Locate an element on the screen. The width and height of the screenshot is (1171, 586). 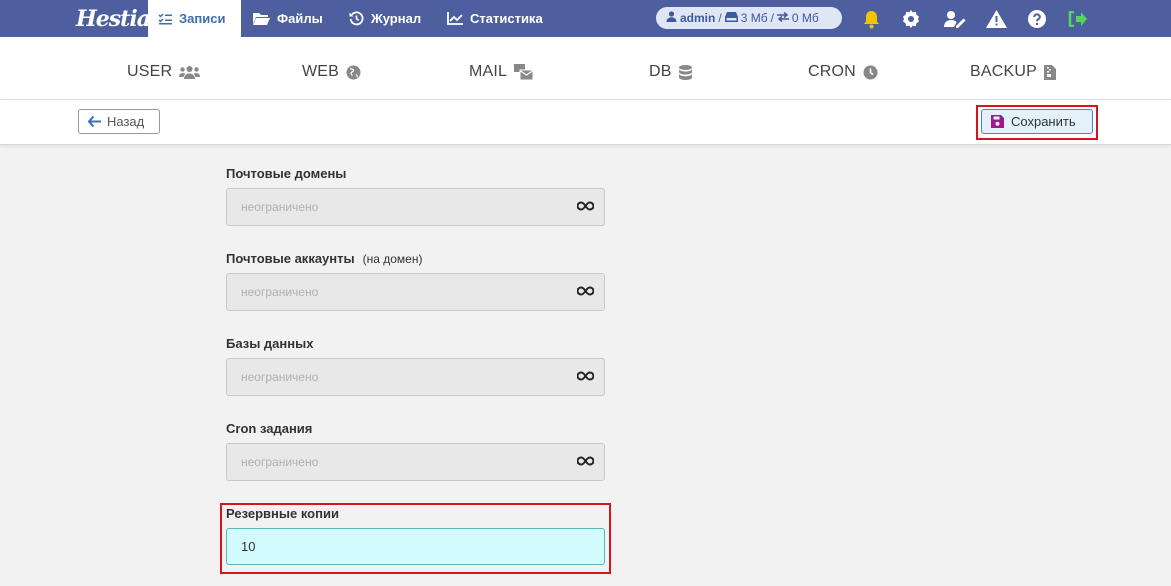
globe-icon is located at coordinates (353, 72).